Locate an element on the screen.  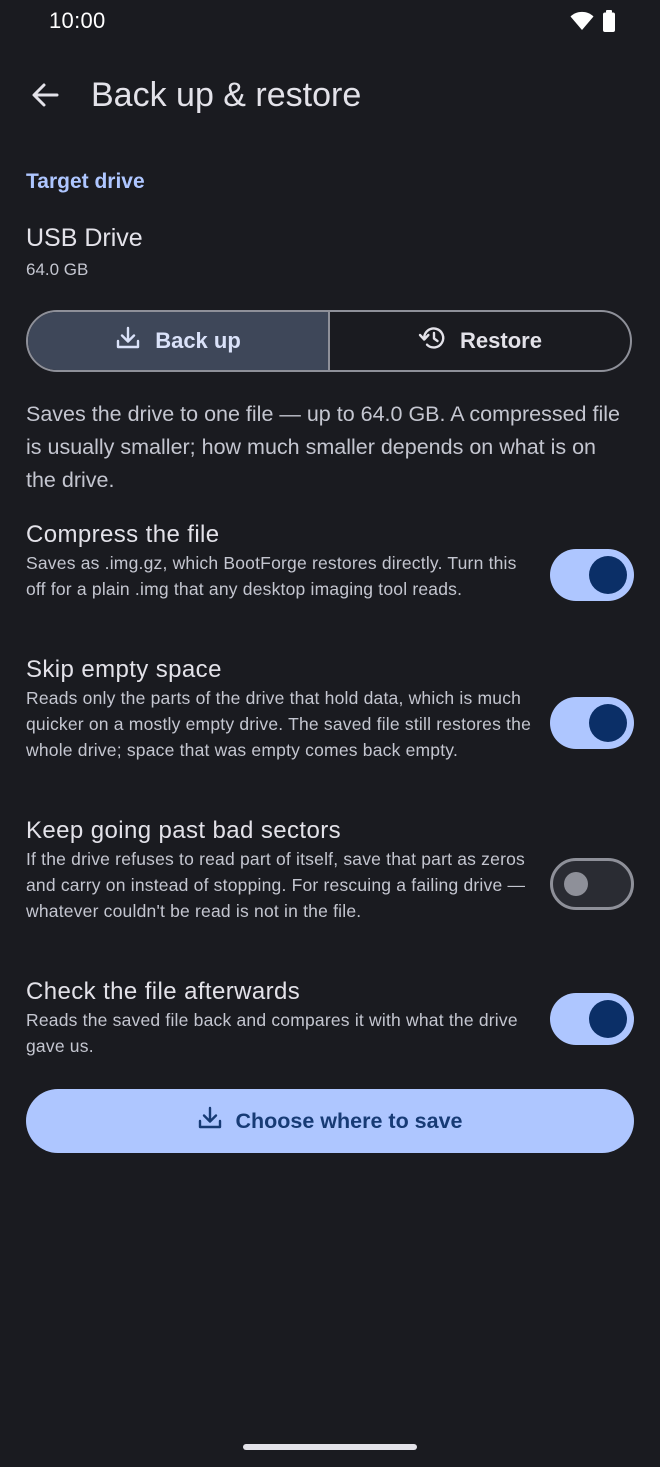
setting-title: Check the file afterwards is located at coordinates (163, 991).